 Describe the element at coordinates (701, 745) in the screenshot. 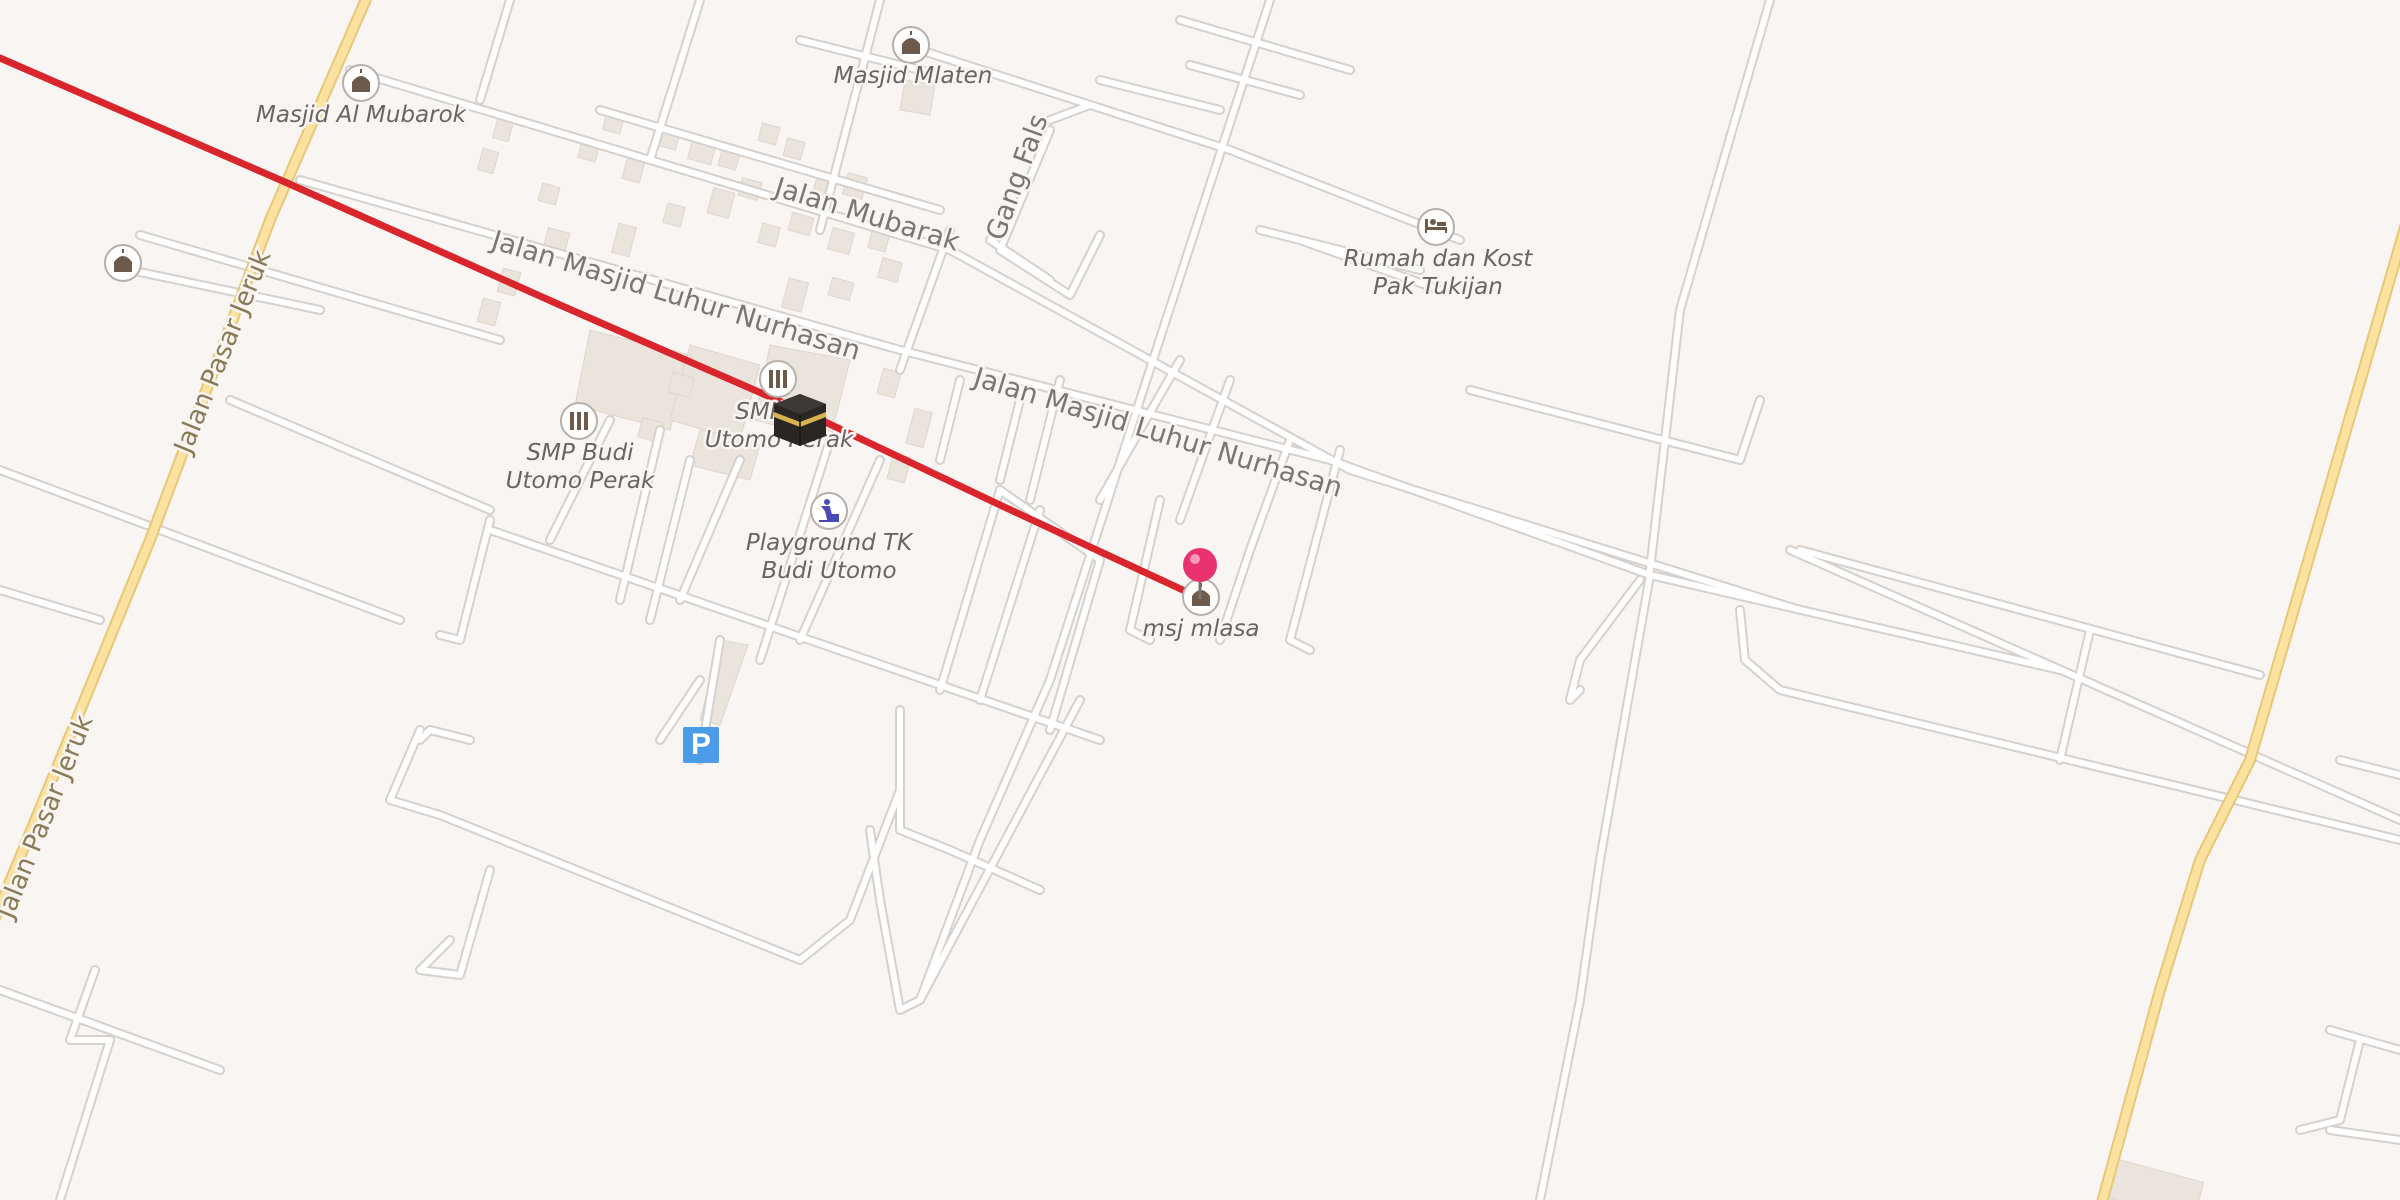

I see `parking-icon: P` at that location.